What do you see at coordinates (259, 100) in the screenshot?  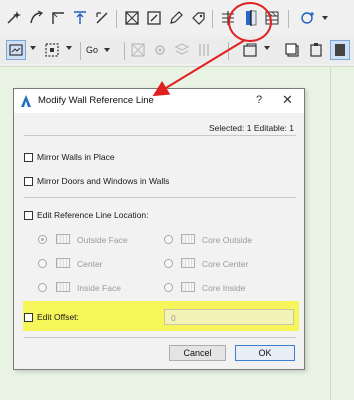 I see `help-button: ?` at bounding box center [259, 100].